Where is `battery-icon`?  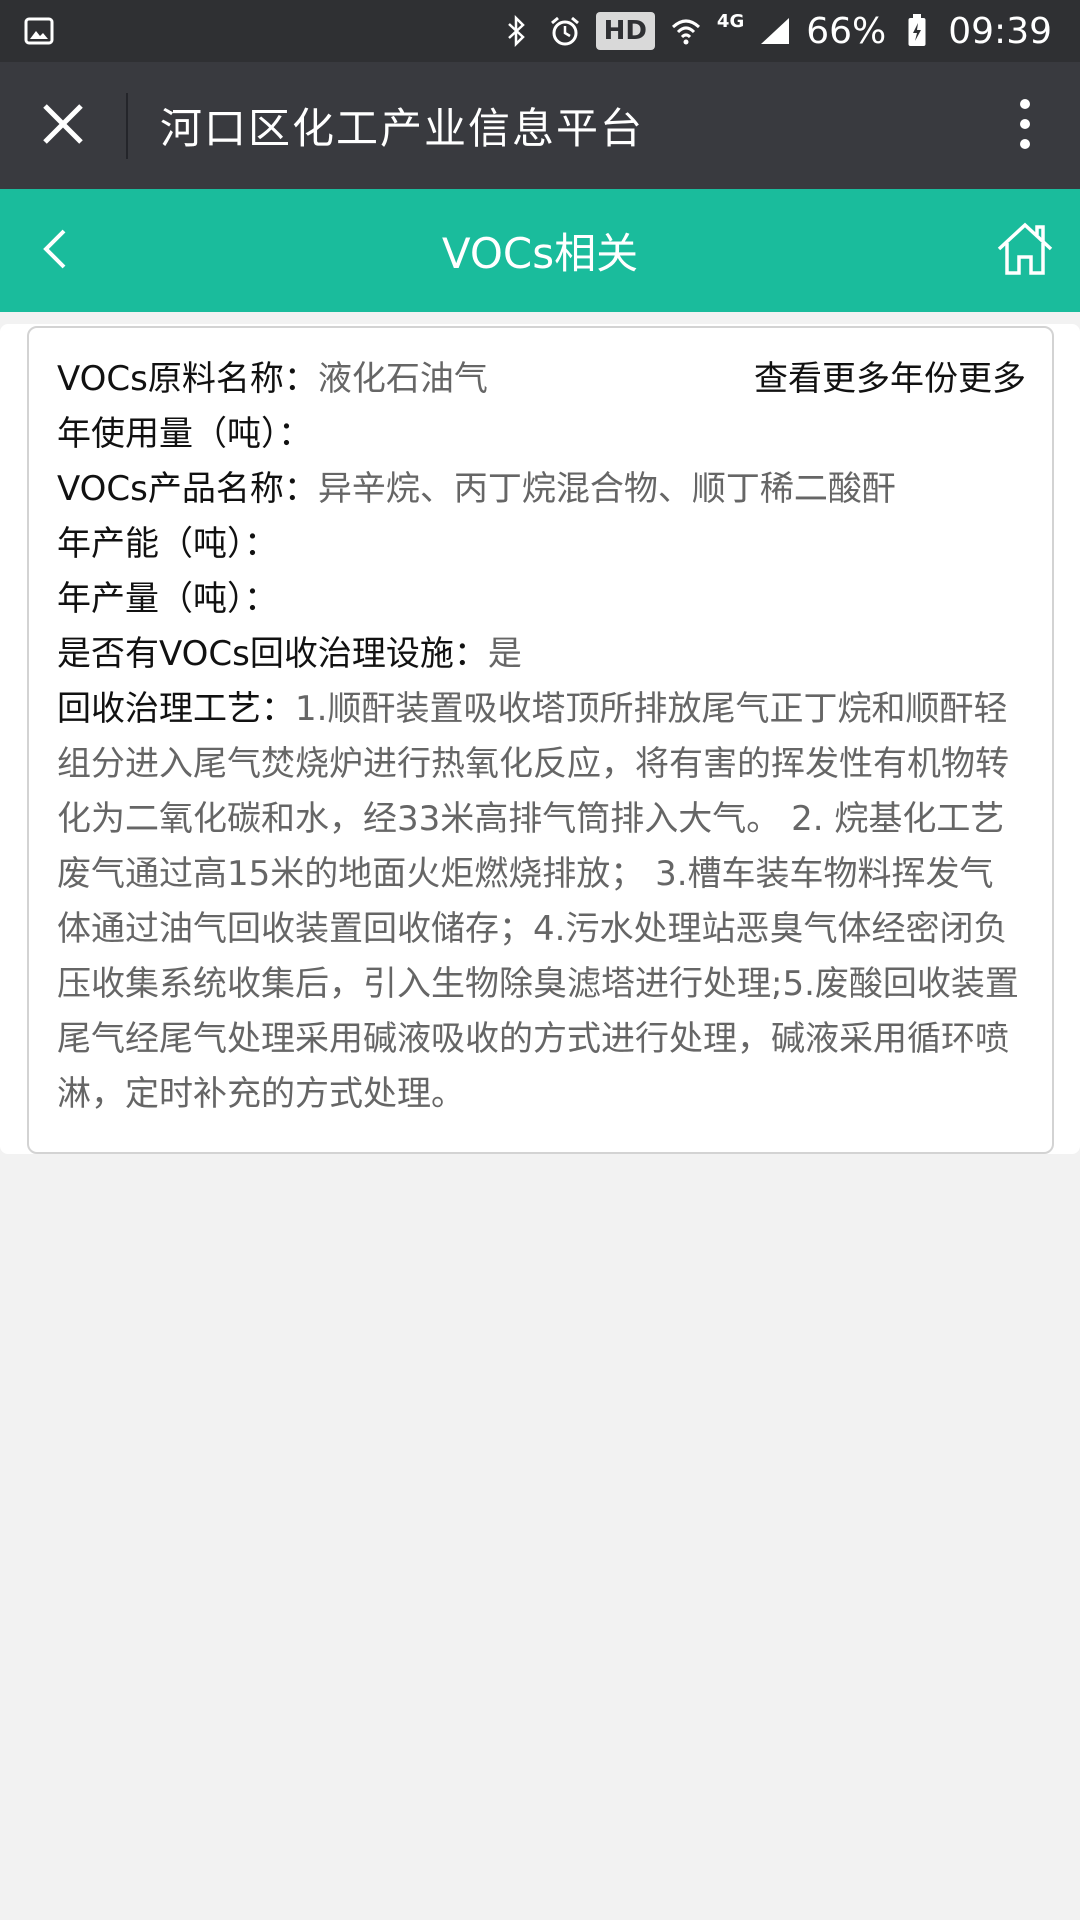 battery-icon is located at coordinates (917, 31).